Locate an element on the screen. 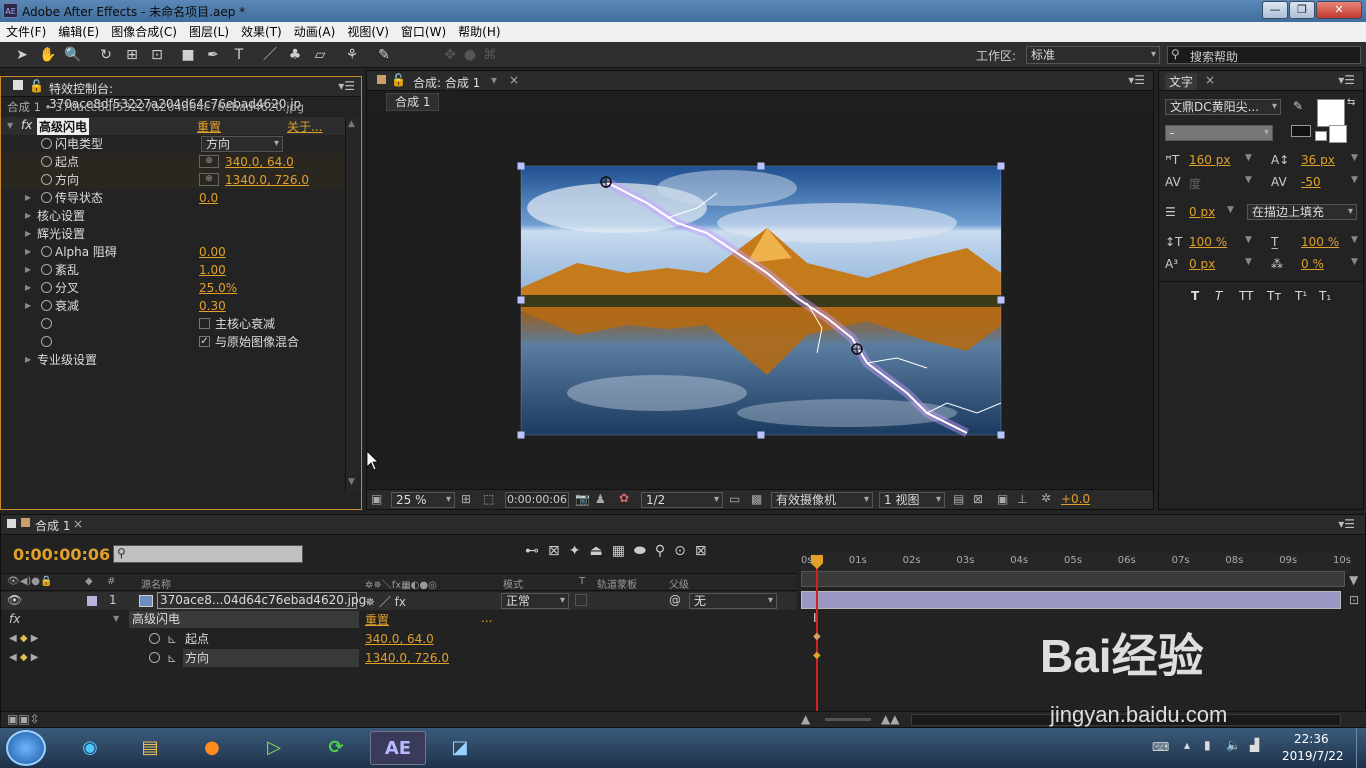 The image size is (1366, 768). eyedropper-icon: ✎ is located at coordinates (1298, 106).